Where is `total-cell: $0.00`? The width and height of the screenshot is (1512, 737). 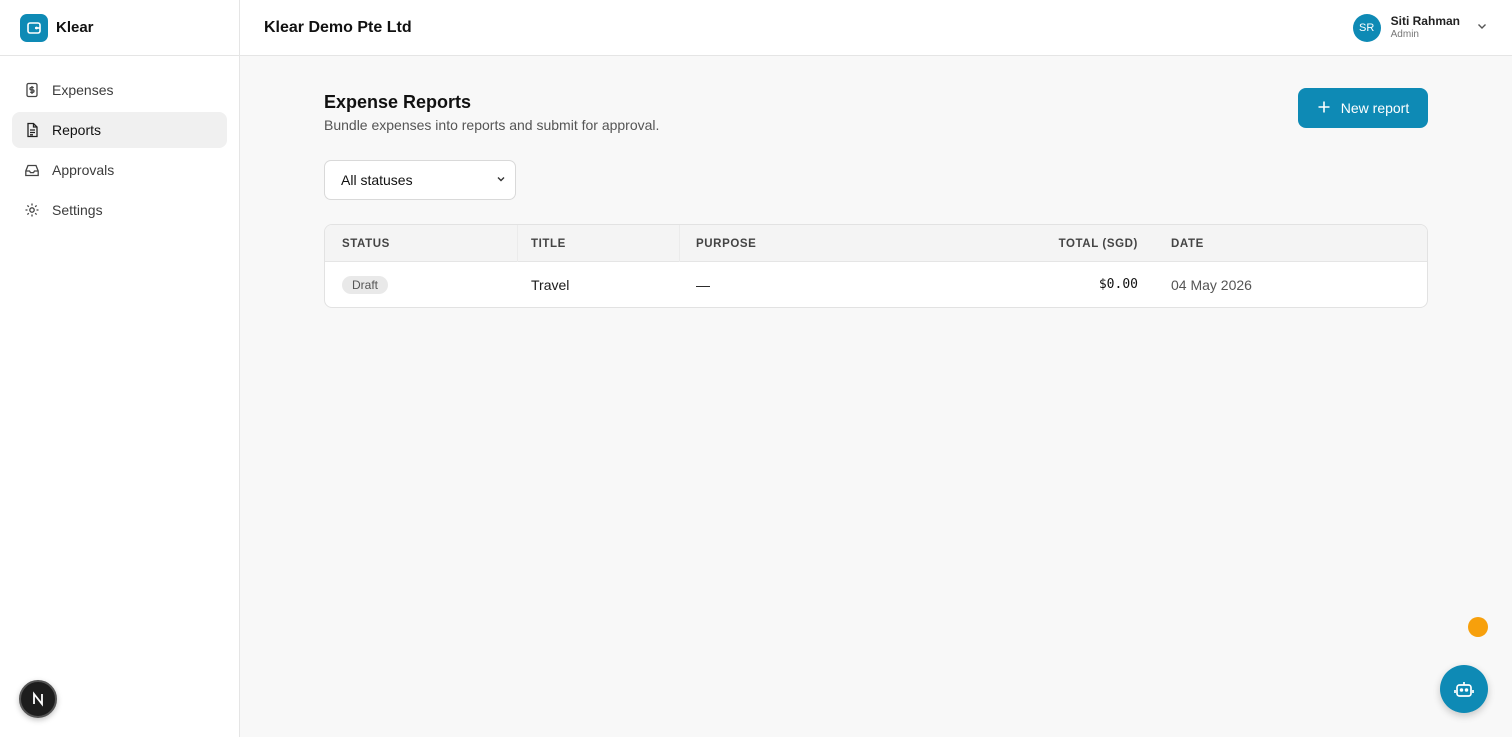
total-cell: $0.00 is located at coordinates (1118, 284).